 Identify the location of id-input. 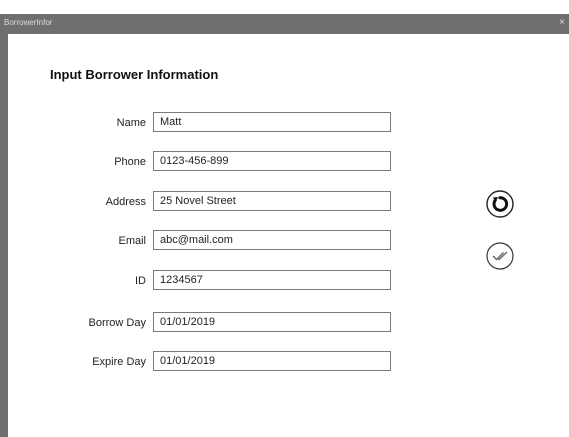
(272, 280).